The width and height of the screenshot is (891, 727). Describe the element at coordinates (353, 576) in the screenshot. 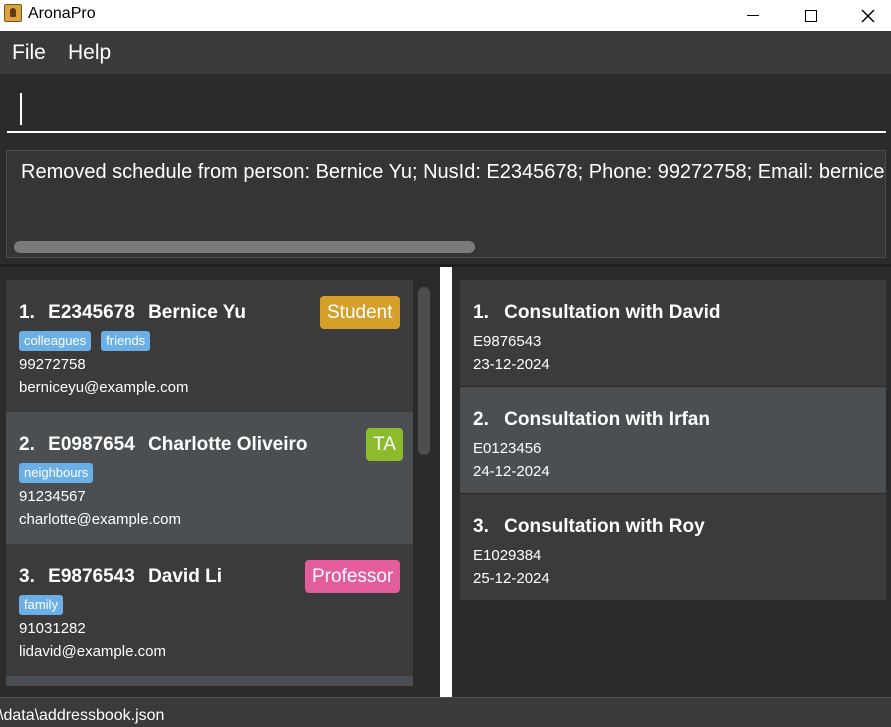

I see `role-badge: Professor` at that location.